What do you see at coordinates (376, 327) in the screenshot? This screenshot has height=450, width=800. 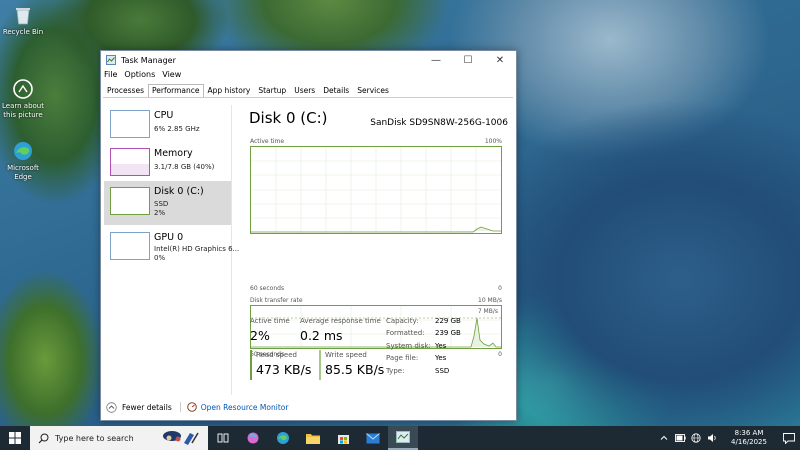 I see `disk-transfer-rate-graph: 7 MB/s` at bounding box center [376, 327].